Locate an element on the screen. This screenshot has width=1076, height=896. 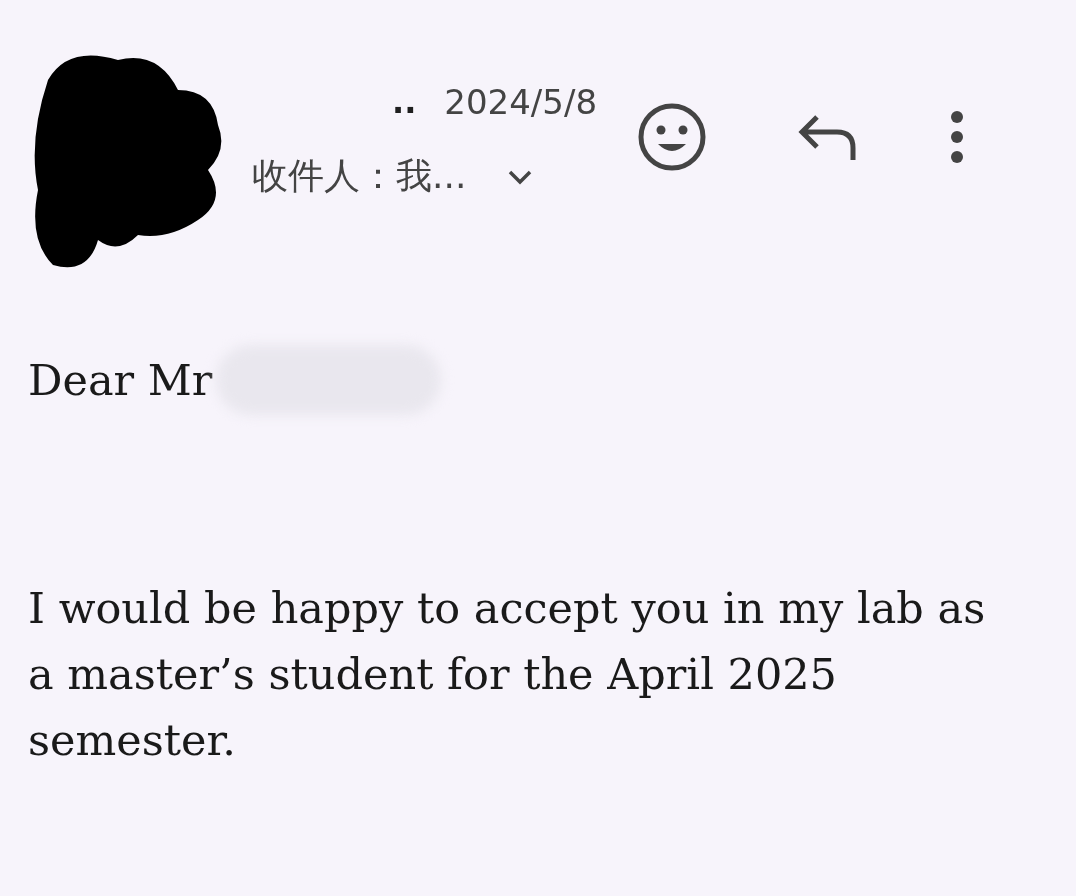
smiley-icon is located at coordinates (672, 137).